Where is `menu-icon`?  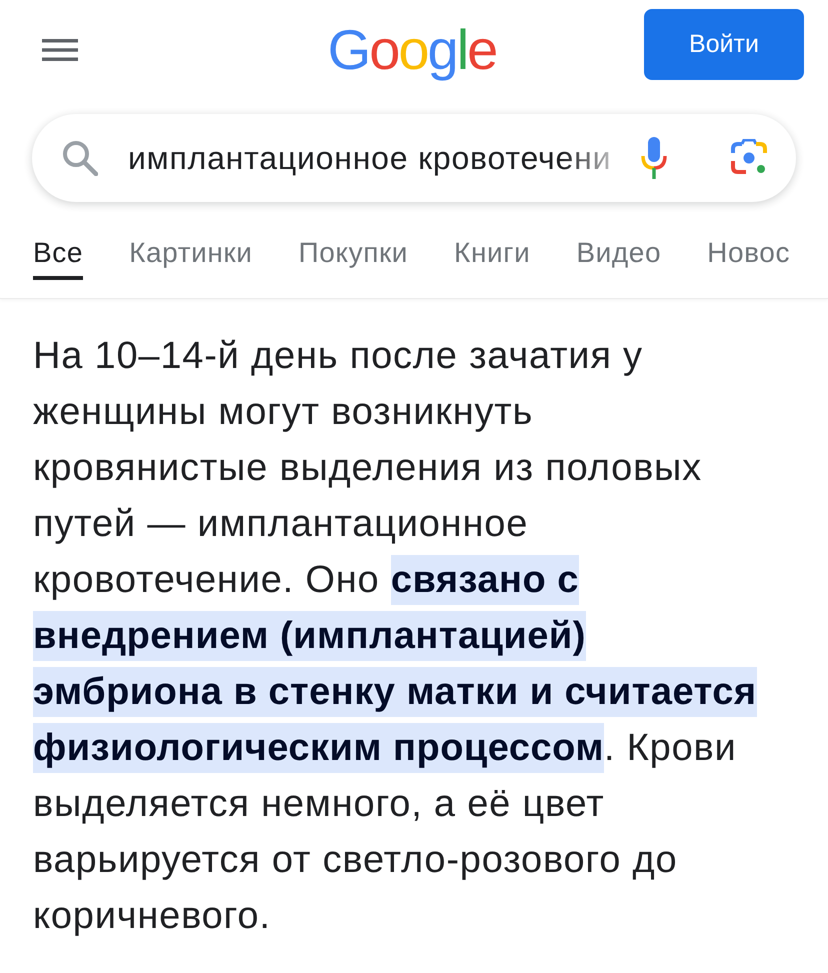 menu-icon is located at coordinates (60, 50).